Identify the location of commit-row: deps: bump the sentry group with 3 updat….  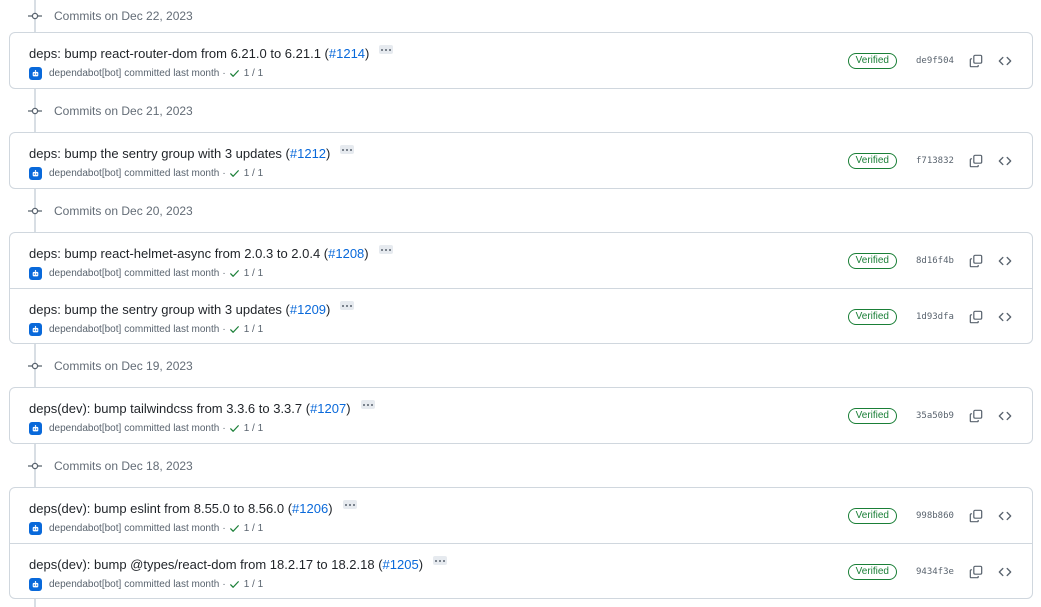
(521, 160).